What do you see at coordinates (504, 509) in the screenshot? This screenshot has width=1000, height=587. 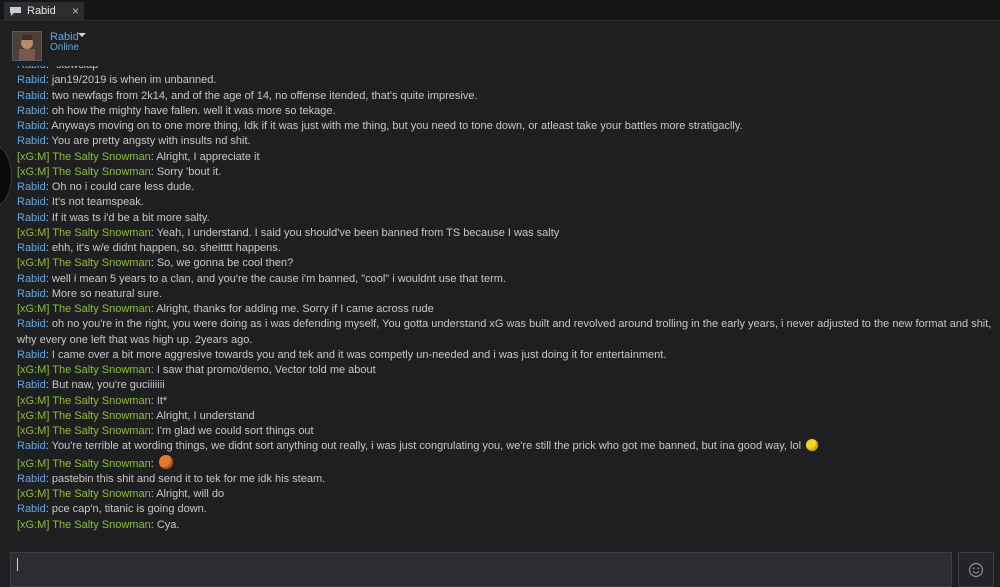 I see `chat-message: Rabid: pce cap'n, titanic is going down.` at bounding box center [504, 509].